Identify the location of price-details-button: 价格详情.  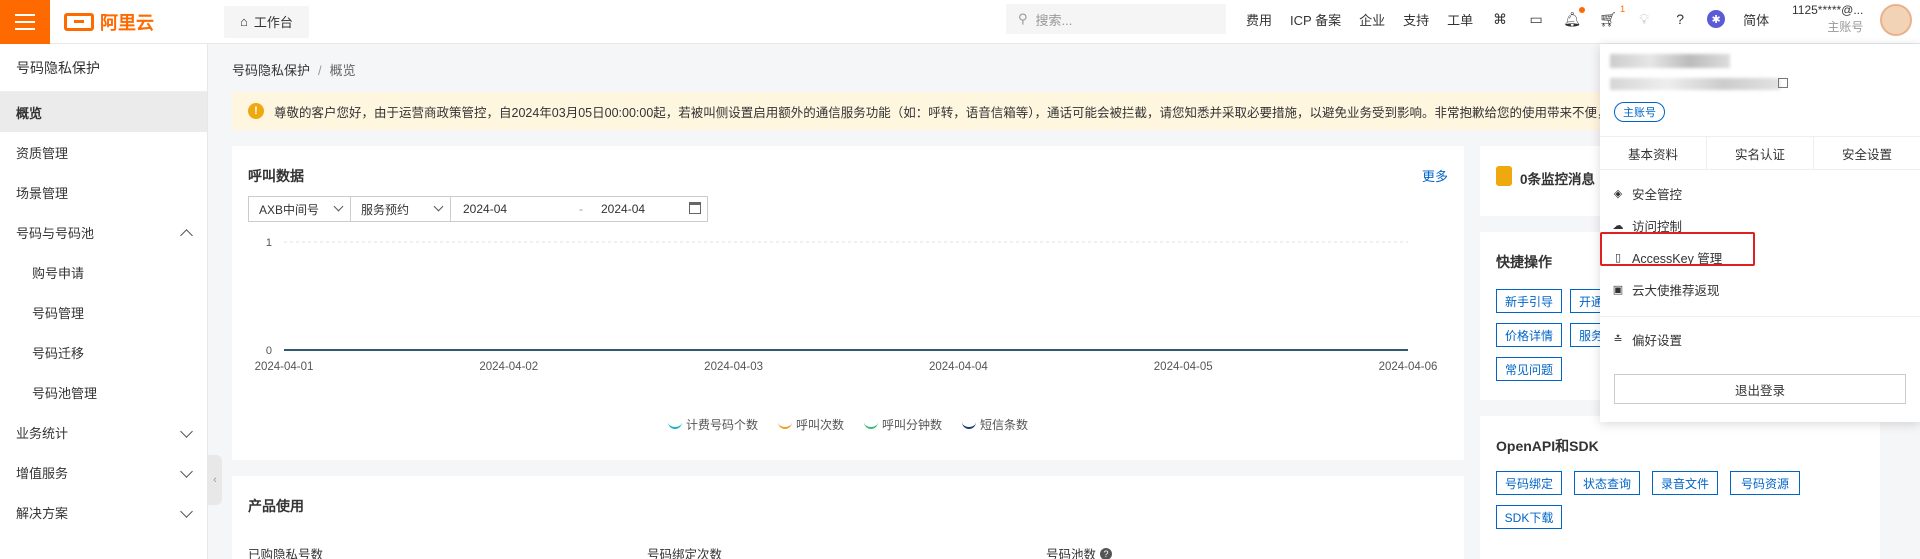
(1529, 335).